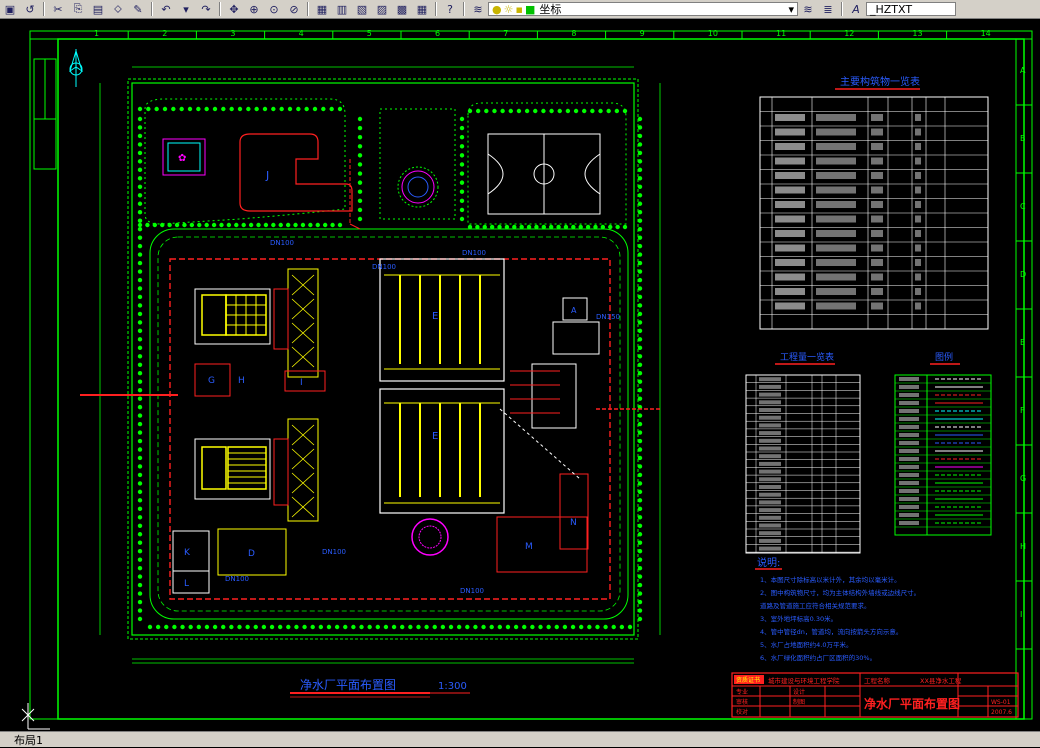 The height and width of the screenshot is (748, 1040). I want to click on pump-house, so click(576, 338).